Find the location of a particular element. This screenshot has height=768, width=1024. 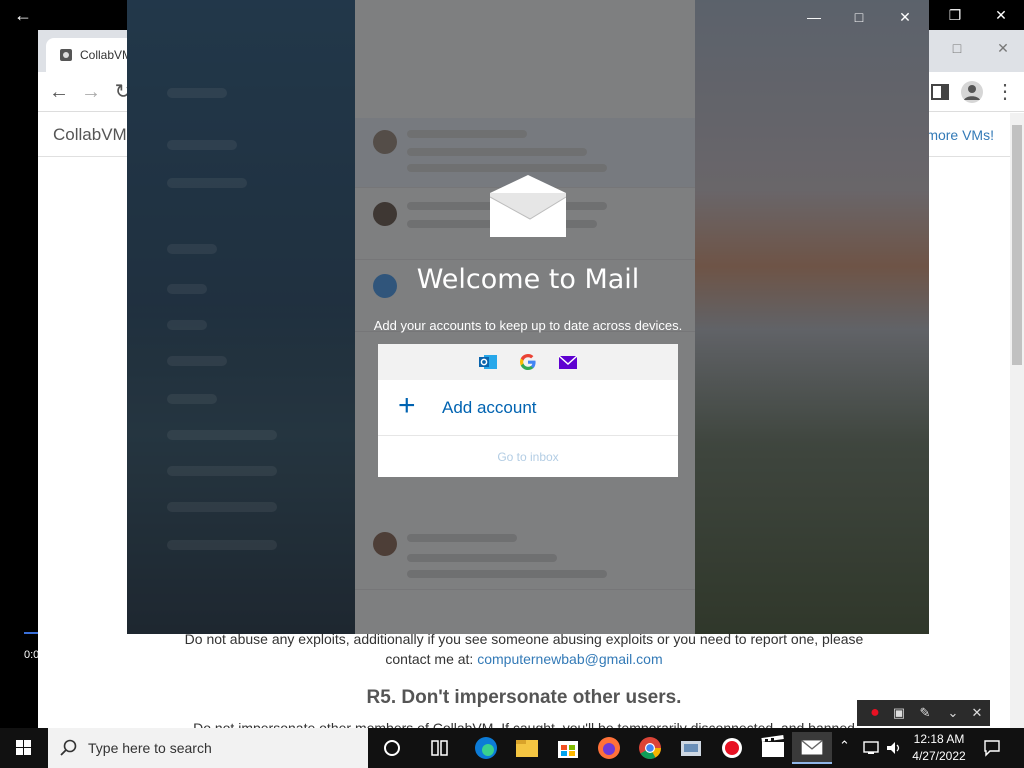

recorder-icon is located at coordinates (732, 748).